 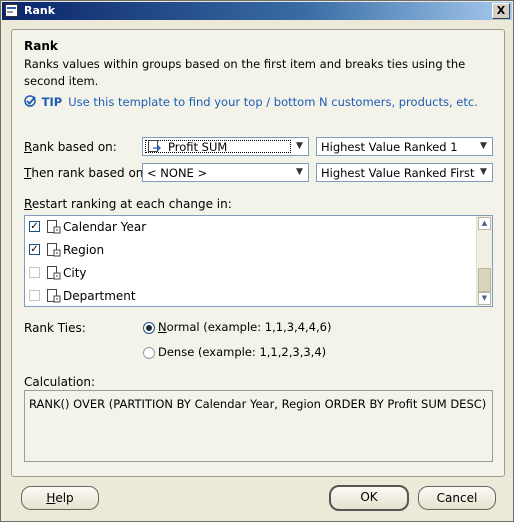 I want to click on list-item-label: Calendar Year, so click(x=105, y=227).